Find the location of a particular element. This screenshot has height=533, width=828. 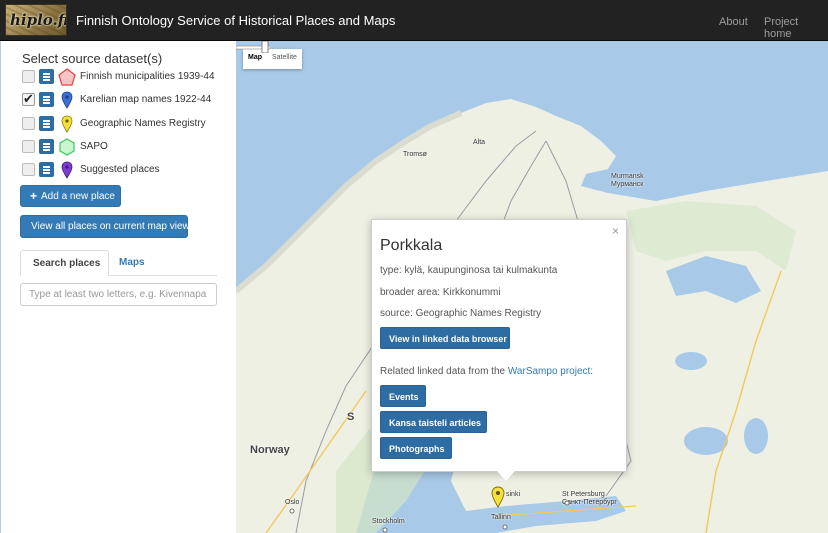

map-label-helsinki: sinki is located at coordinates (513, 494).